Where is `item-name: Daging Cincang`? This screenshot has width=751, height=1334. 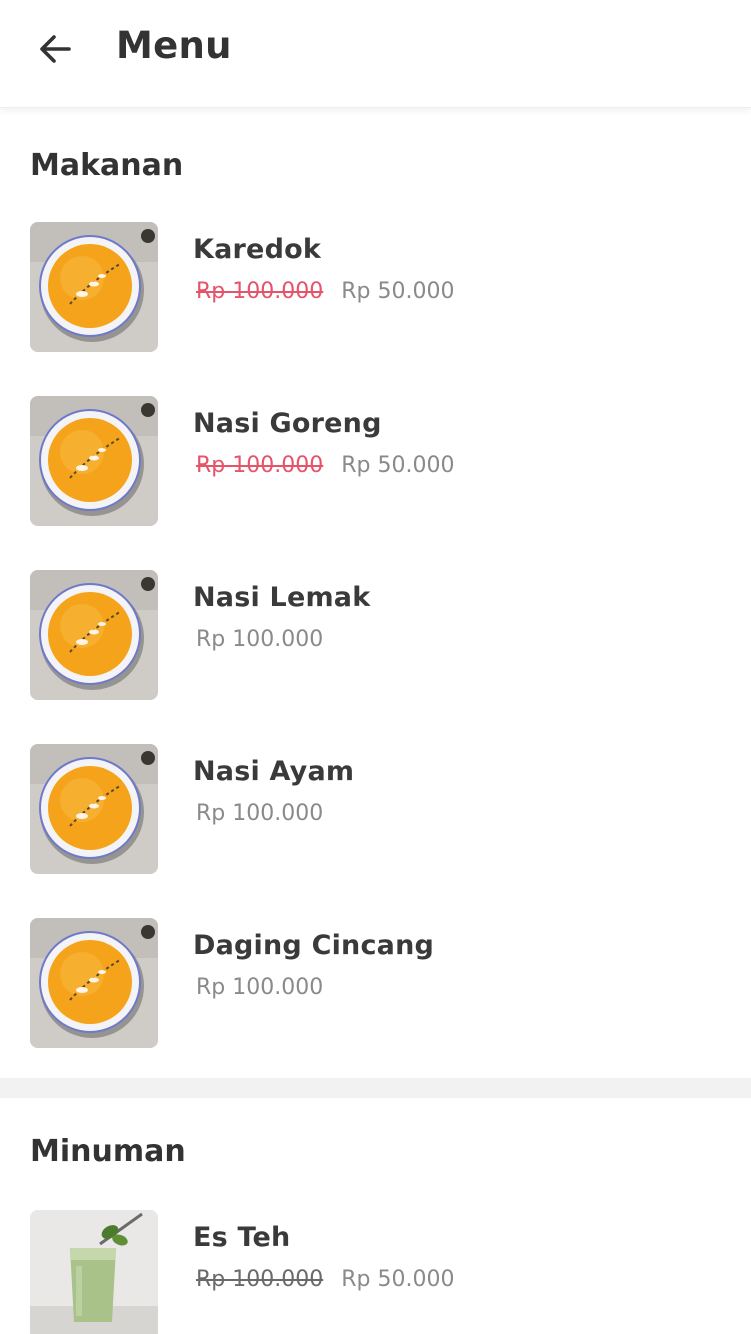 item-name: Daging Cincang is located at coordinates (314, 945).